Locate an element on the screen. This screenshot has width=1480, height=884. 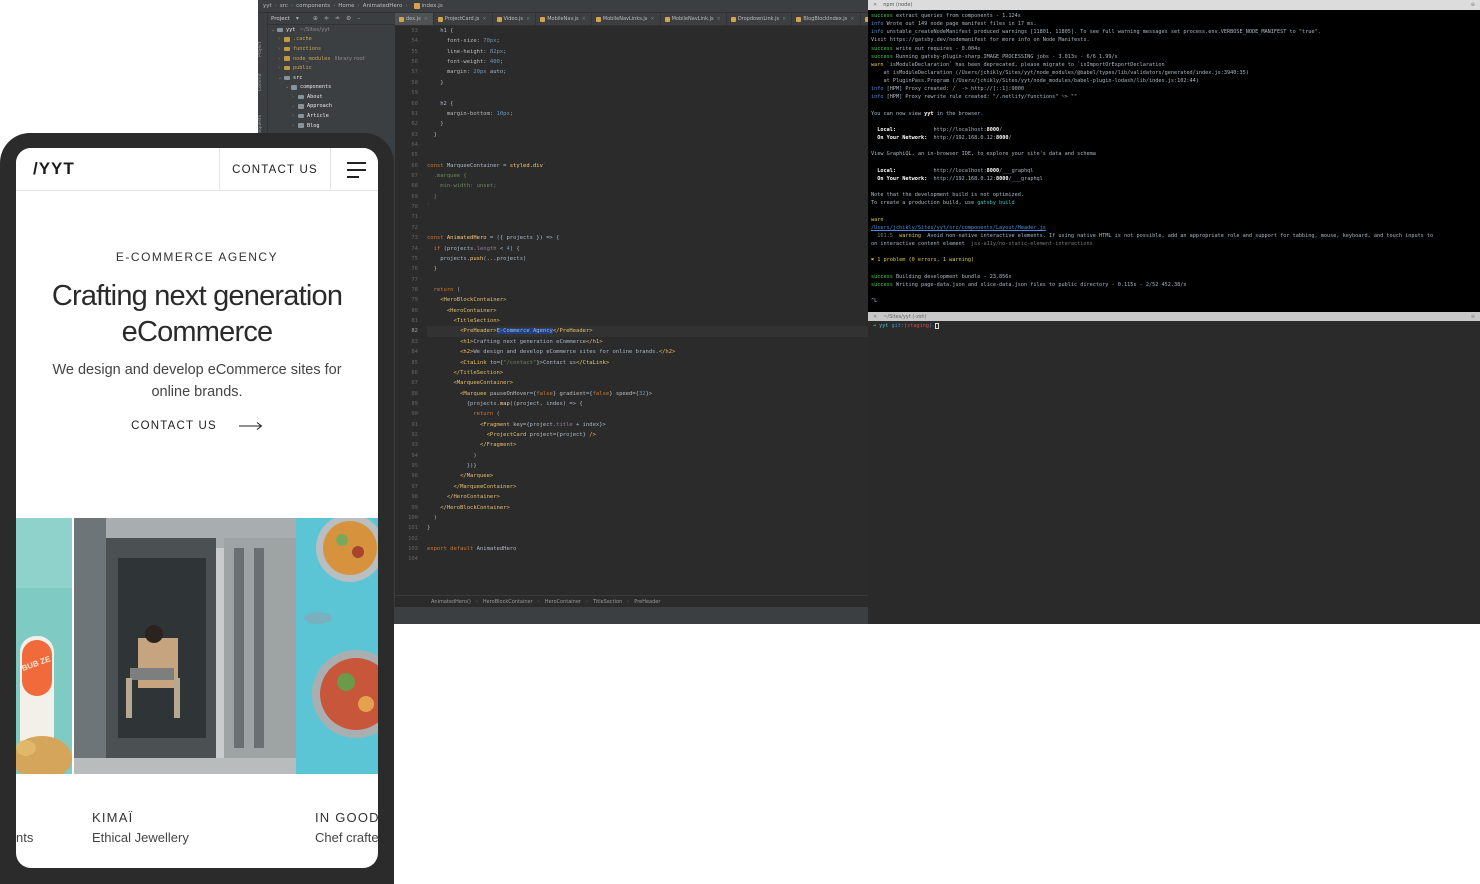
expand-icon: ≐ is located at coordinates (337, 18).